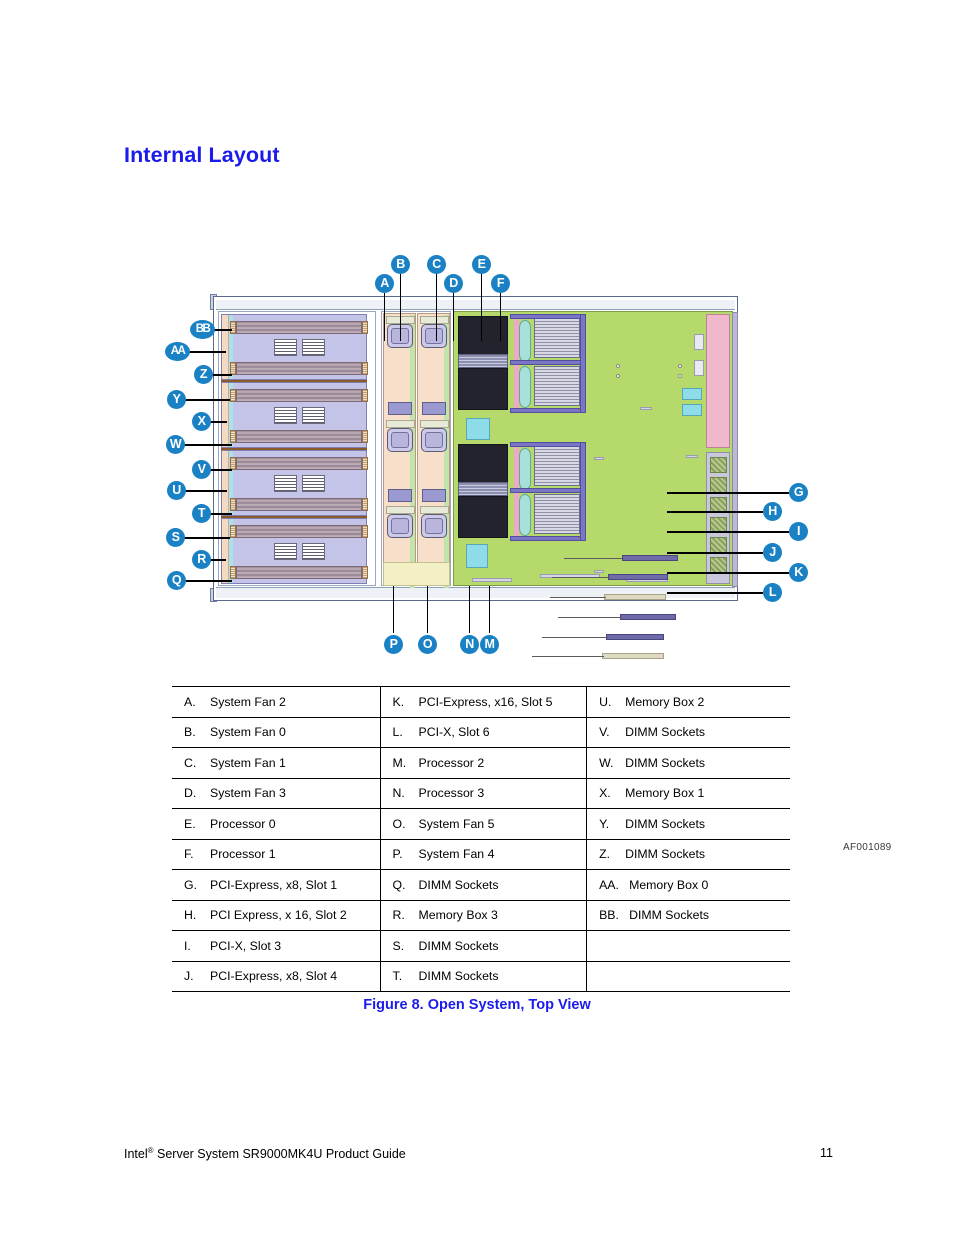 This screenshot has width=954, height=1235. I want to click on legend-value: System Fan 5, so click(456, 823).